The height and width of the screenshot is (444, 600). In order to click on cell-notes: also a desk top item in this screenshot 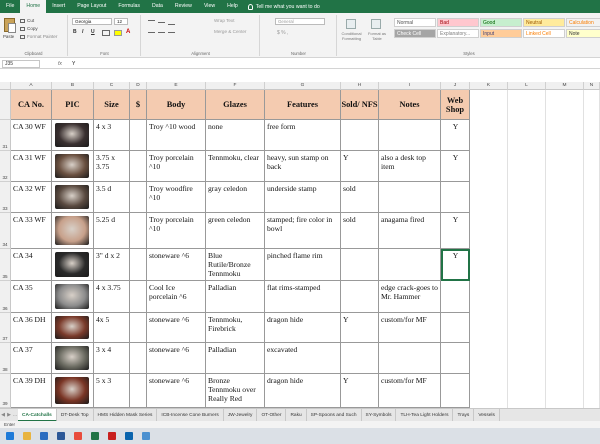, I will do `click(410, 166)`.